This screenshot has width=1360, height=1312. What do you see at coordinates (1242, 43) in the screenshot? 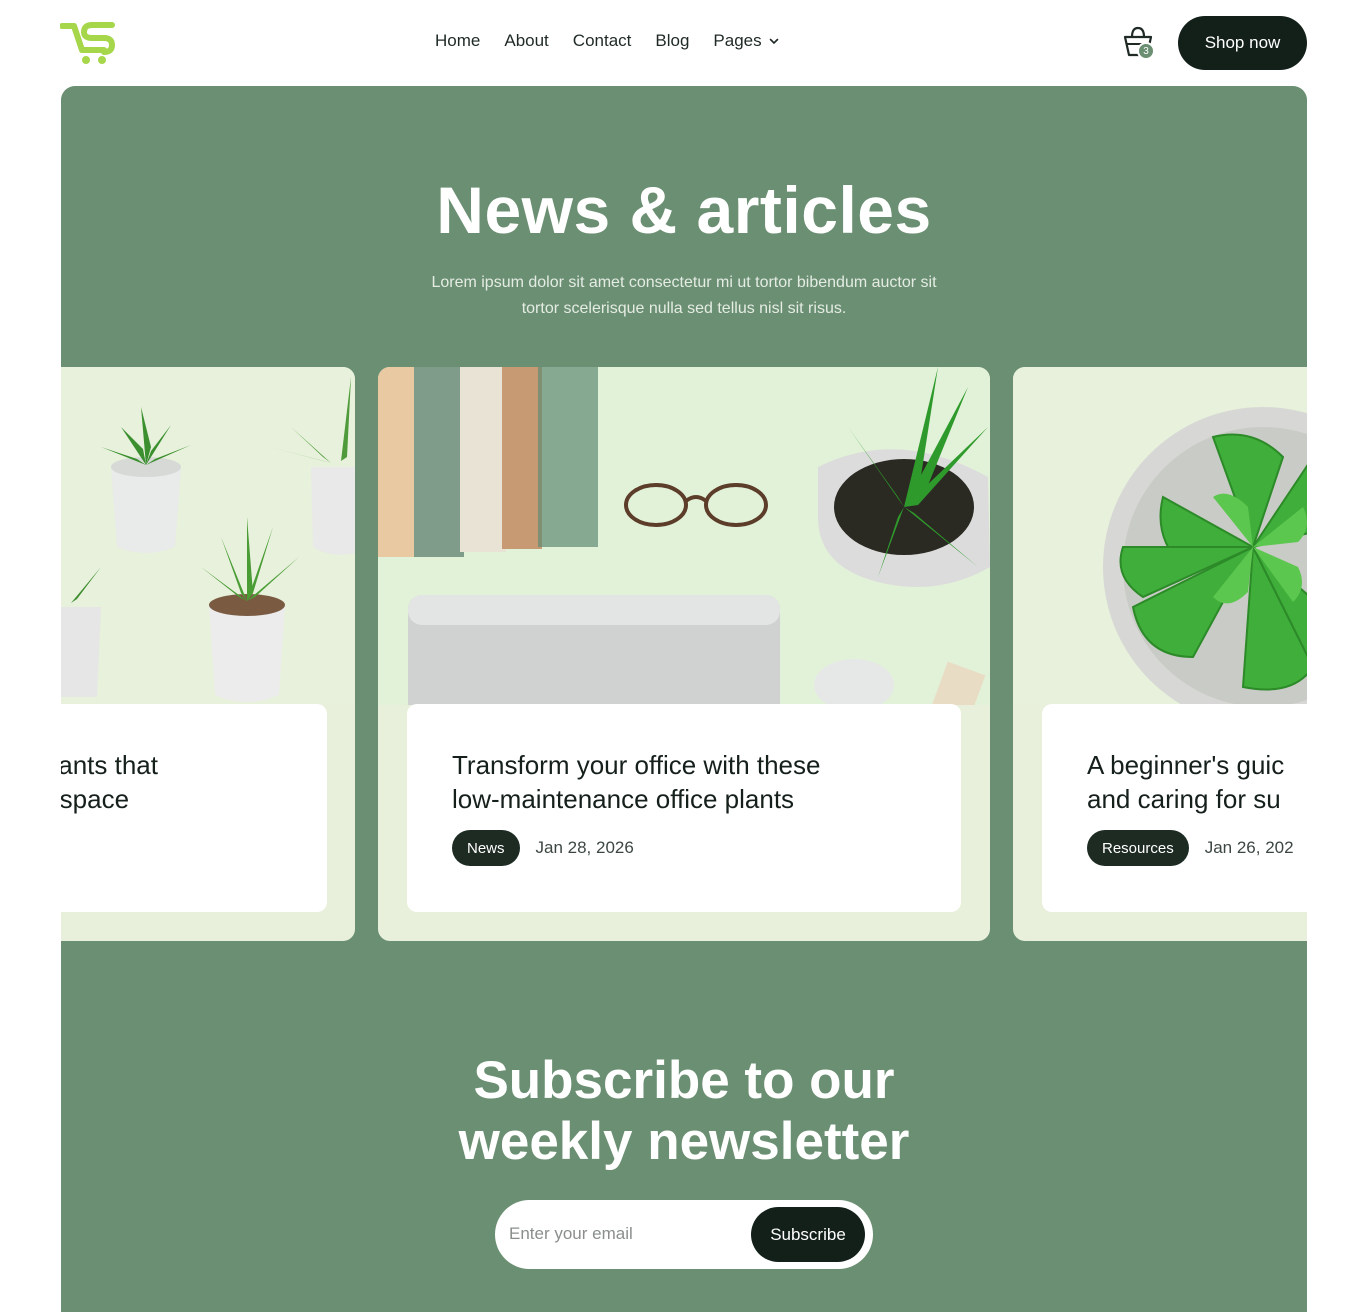
I see `shop-now-button: Shop now` at bounding box center [1242, 43].